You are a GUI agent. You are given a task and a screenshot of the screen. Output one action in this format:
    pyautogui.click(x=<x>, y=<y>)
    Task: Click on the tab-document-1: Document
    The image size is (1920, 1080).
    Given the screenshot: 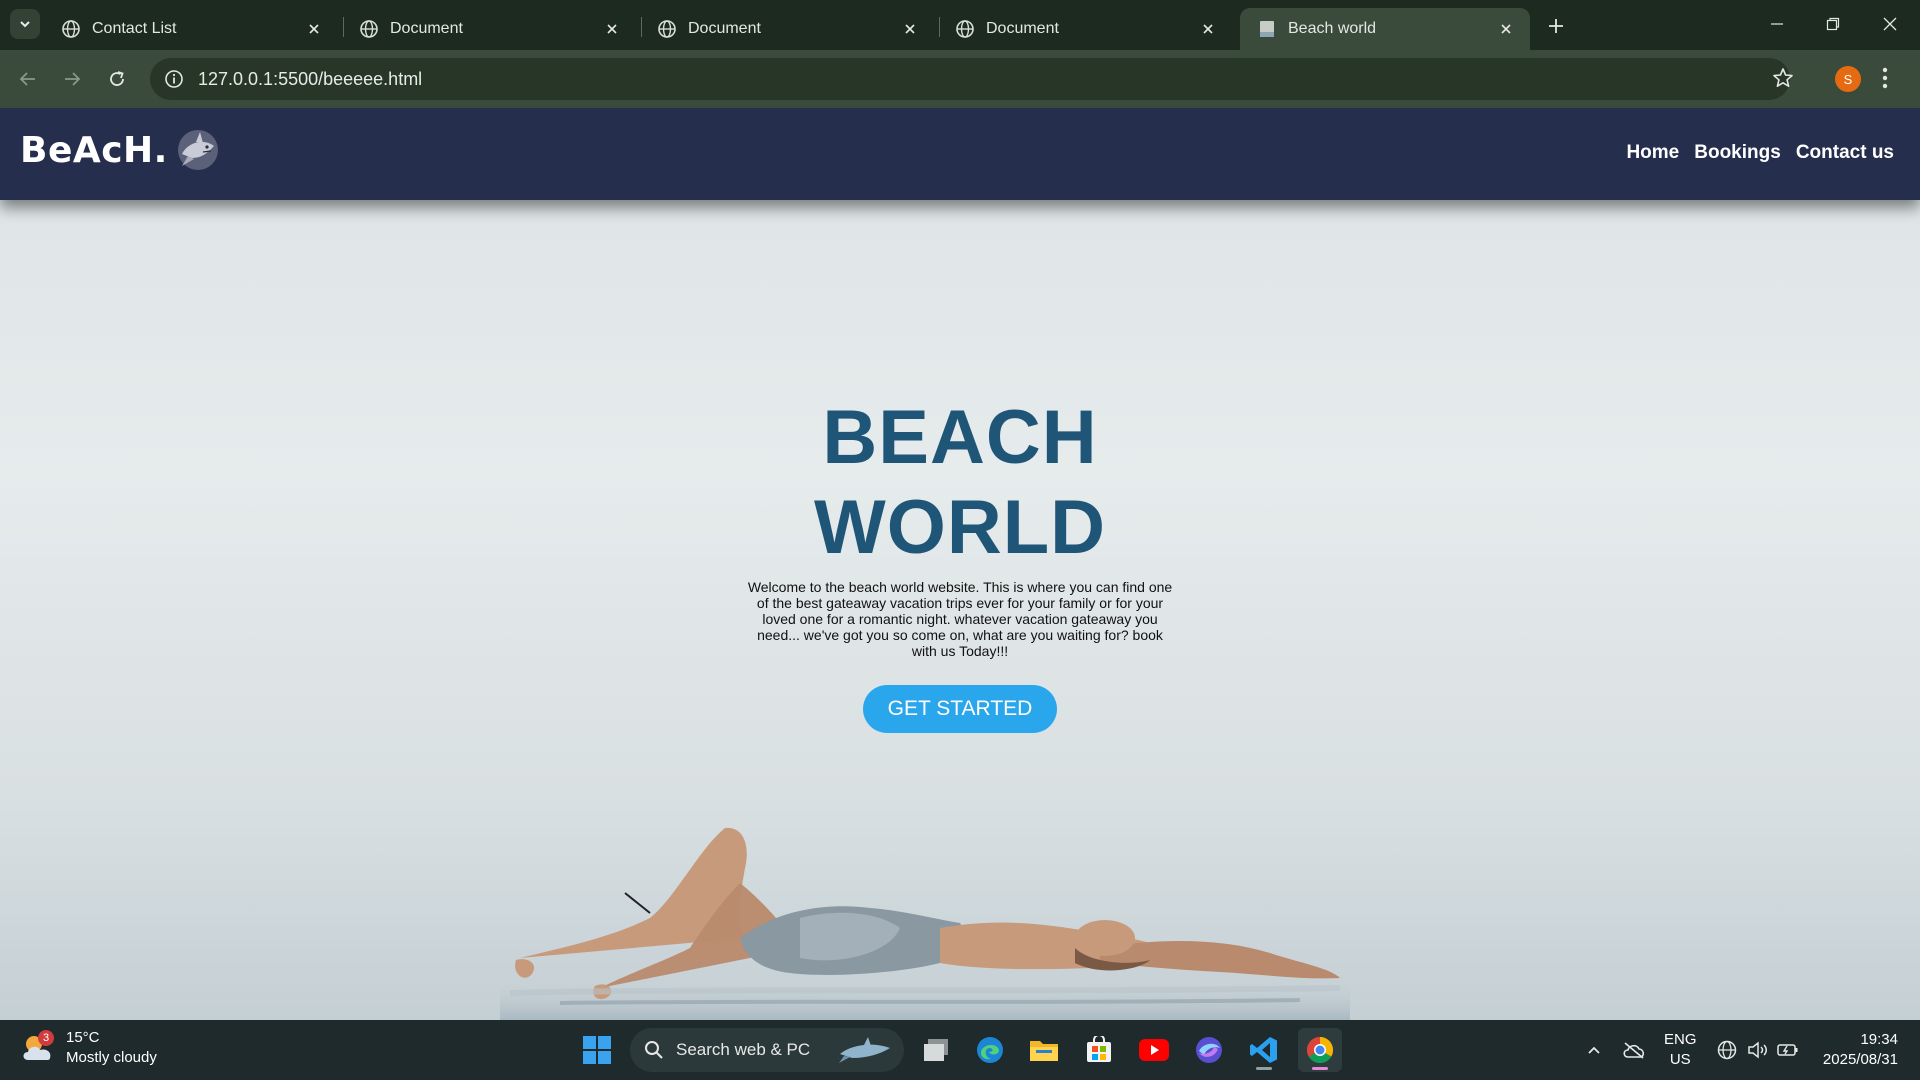 What is the action you would take?
    pyautogui.click(x=489, y=29)
    